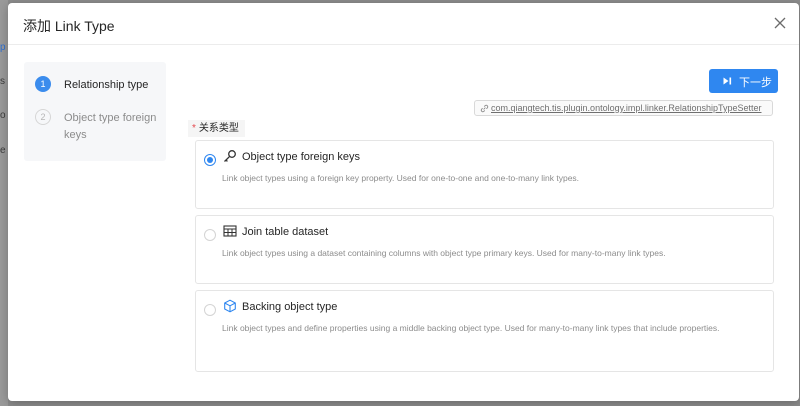 The width and height of the screenshot is (800, 406). I want to click on step-label: Object type foreign keys, so click(110, 126).